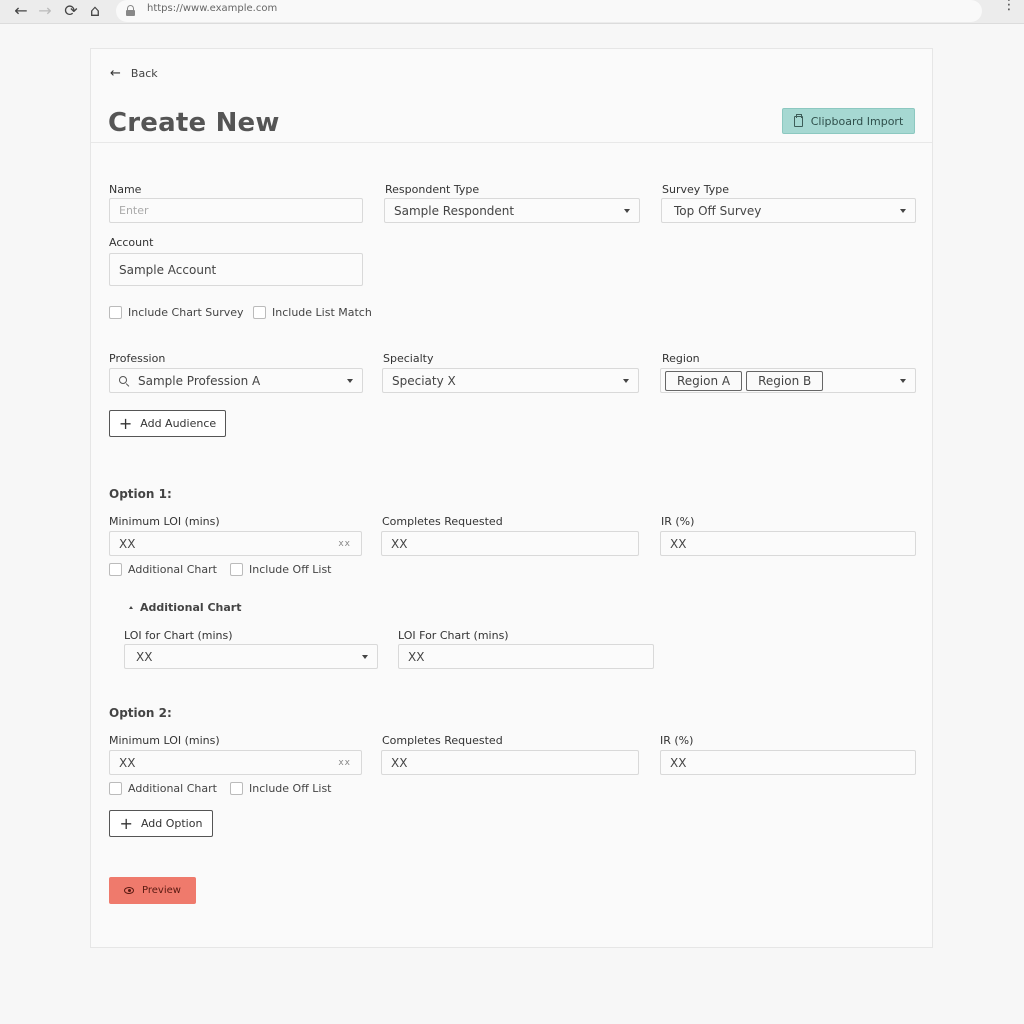 Image resolution: width=1024 pixels, height=1024 pixels. Describe the element at coordinates (45, 11) in the screenshot. I see `browser-forward-icon: →` at that location.